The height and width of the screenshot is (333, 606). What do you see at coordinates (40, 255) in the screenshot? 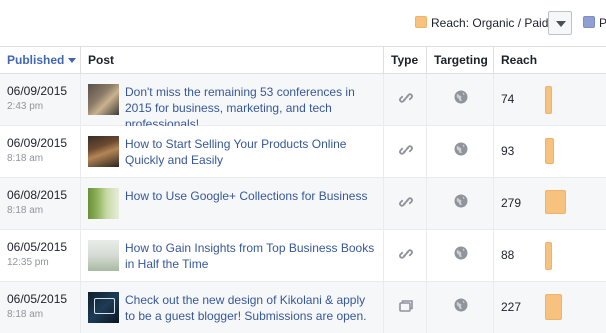
I see `published-cell: 06/05/2015 12:35 pm` at bounding box center [40, 255].